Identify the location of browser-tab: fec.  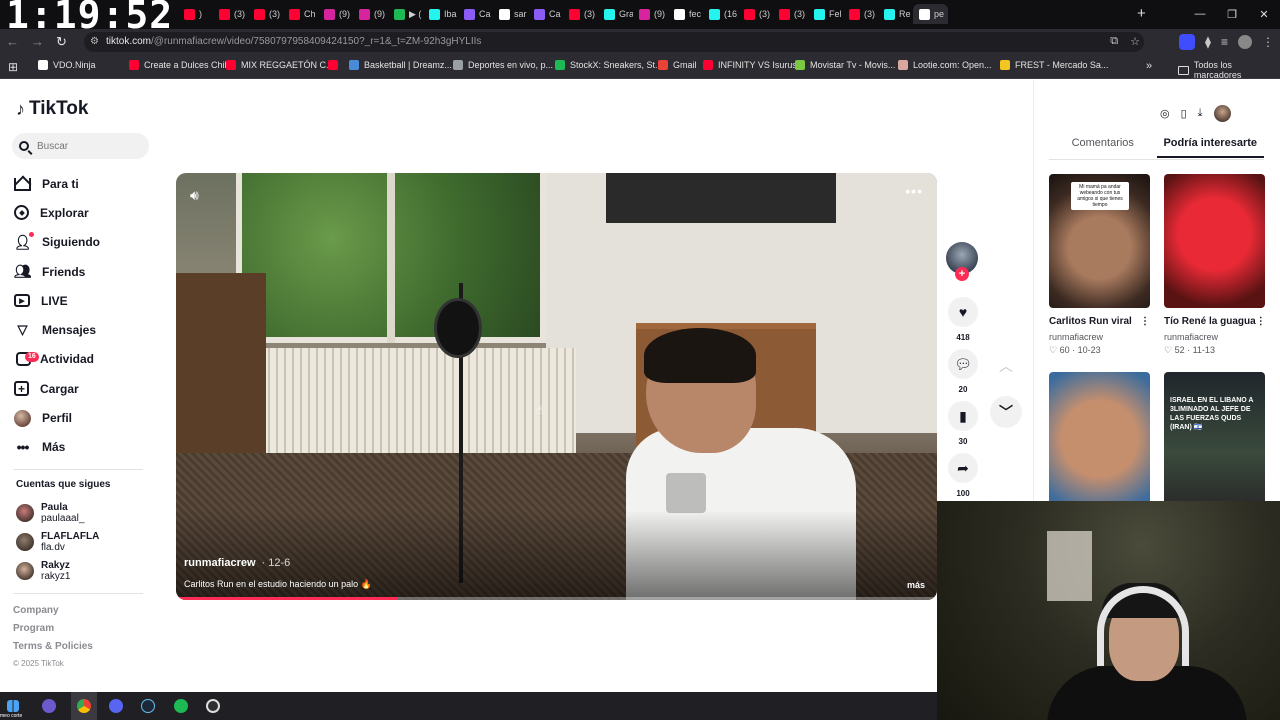
(685, 14).